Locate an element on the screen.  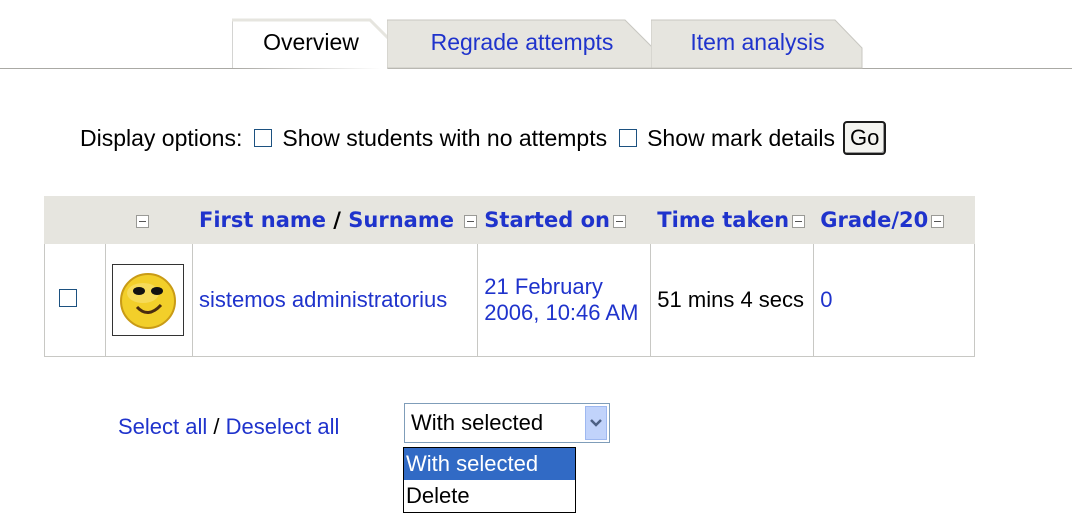
with-selected-dropdown: With selected is located at coordinates (507, 423).